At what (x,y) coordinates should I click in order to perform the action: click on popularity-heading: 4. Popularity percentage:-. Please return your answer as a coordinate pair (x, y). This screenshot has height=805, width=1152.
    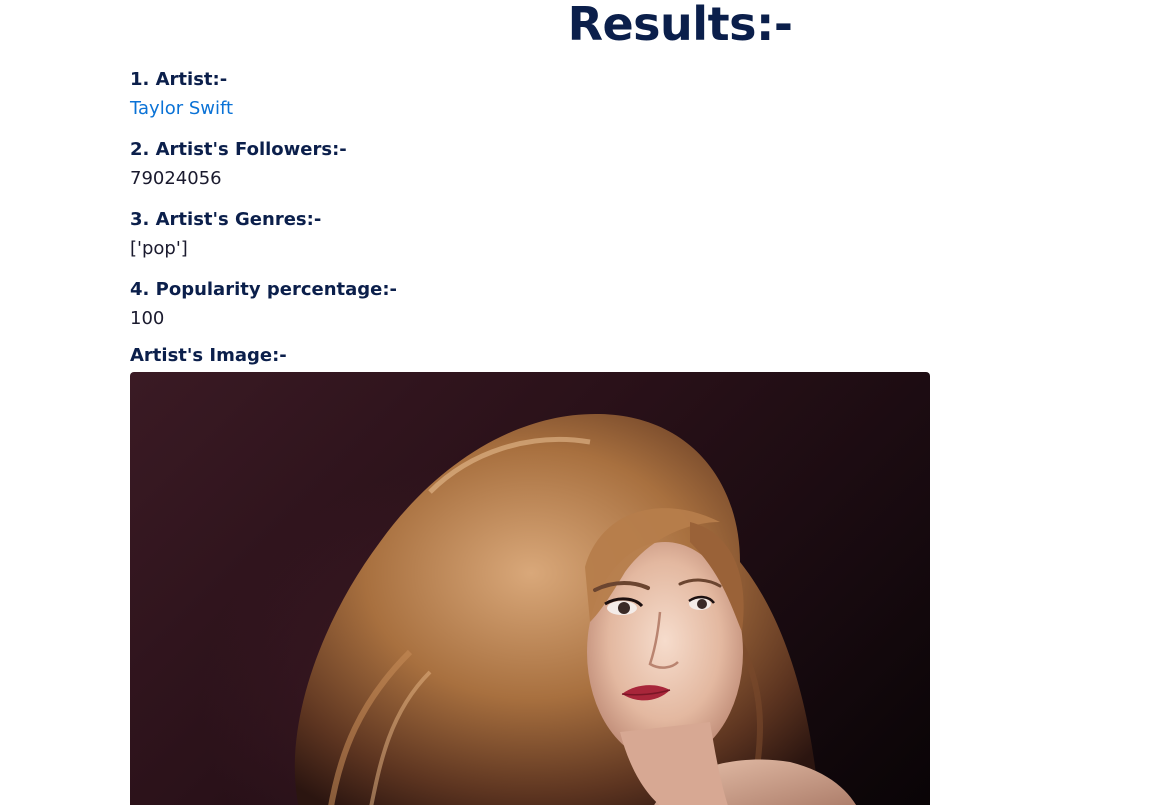
    Looking at the image, I should click on (264, 289).